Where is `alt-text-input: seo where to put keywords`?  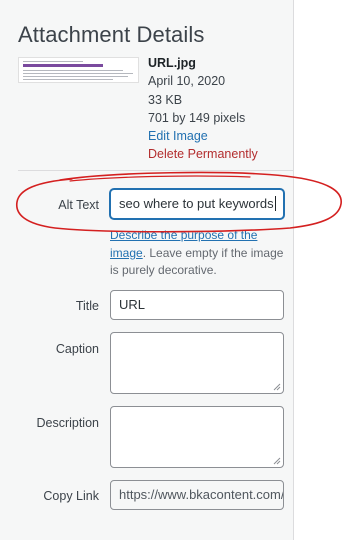
alt-text-input: seo where to put keywords is located at coordinates (197, 204).